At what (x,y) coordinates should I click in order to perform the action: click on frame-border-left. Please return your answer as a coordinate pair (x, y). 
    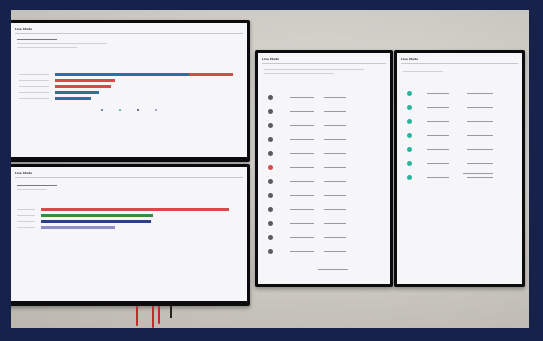
    Looking at the image, I should click on (5, 170).